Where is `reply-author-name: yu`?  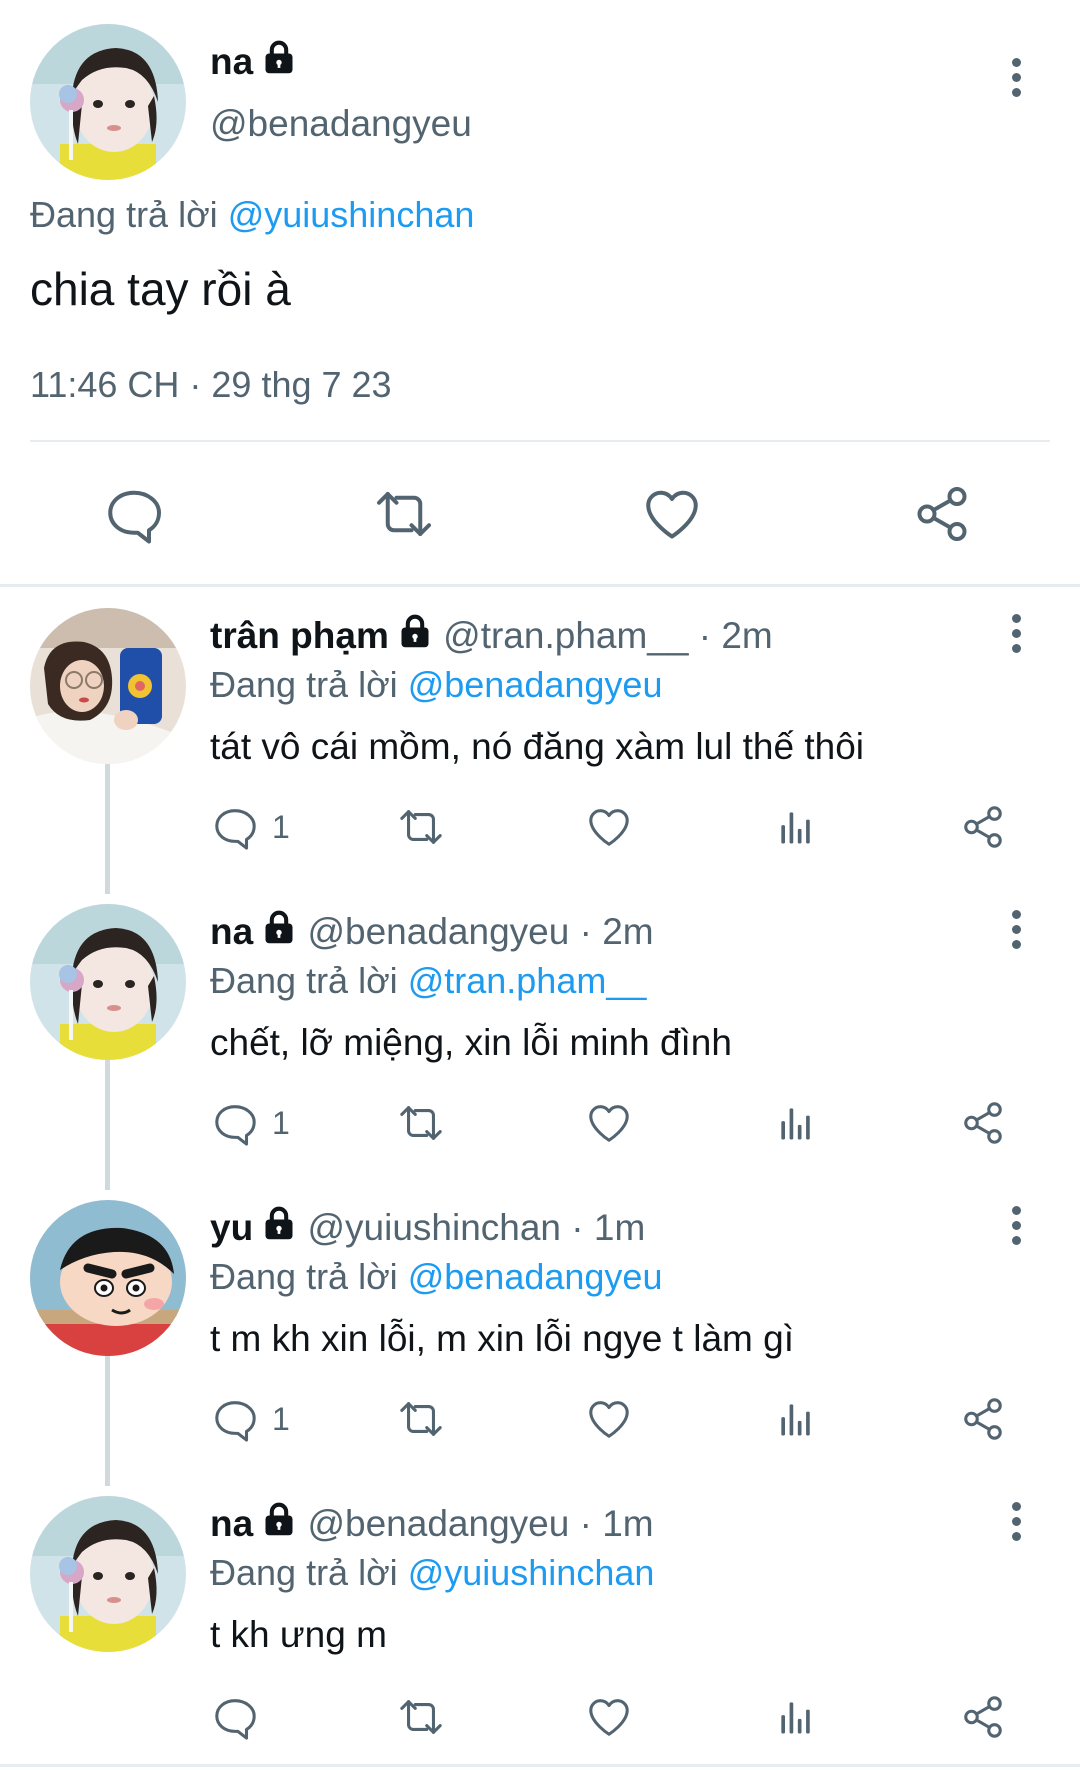 reply-author-name: yu is located at coordinates (231, 1227).